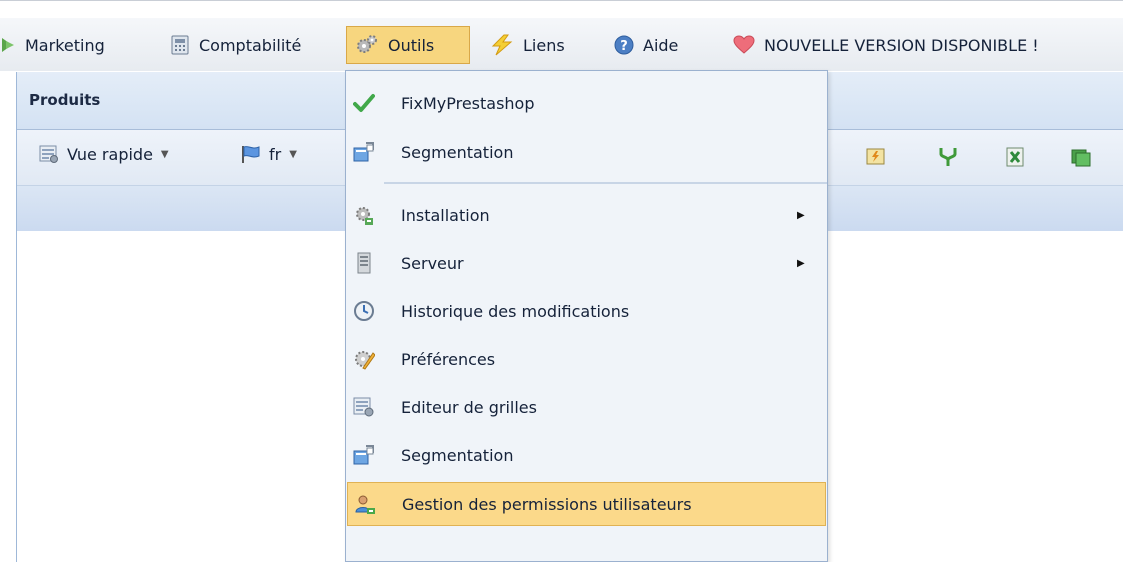 The width and height of the screenshot is (1123, 562). What do you see at coordinates (432, 263) in the screenshot?
I see `menu-item-label: Serveur` at bounding box center [432, 263].